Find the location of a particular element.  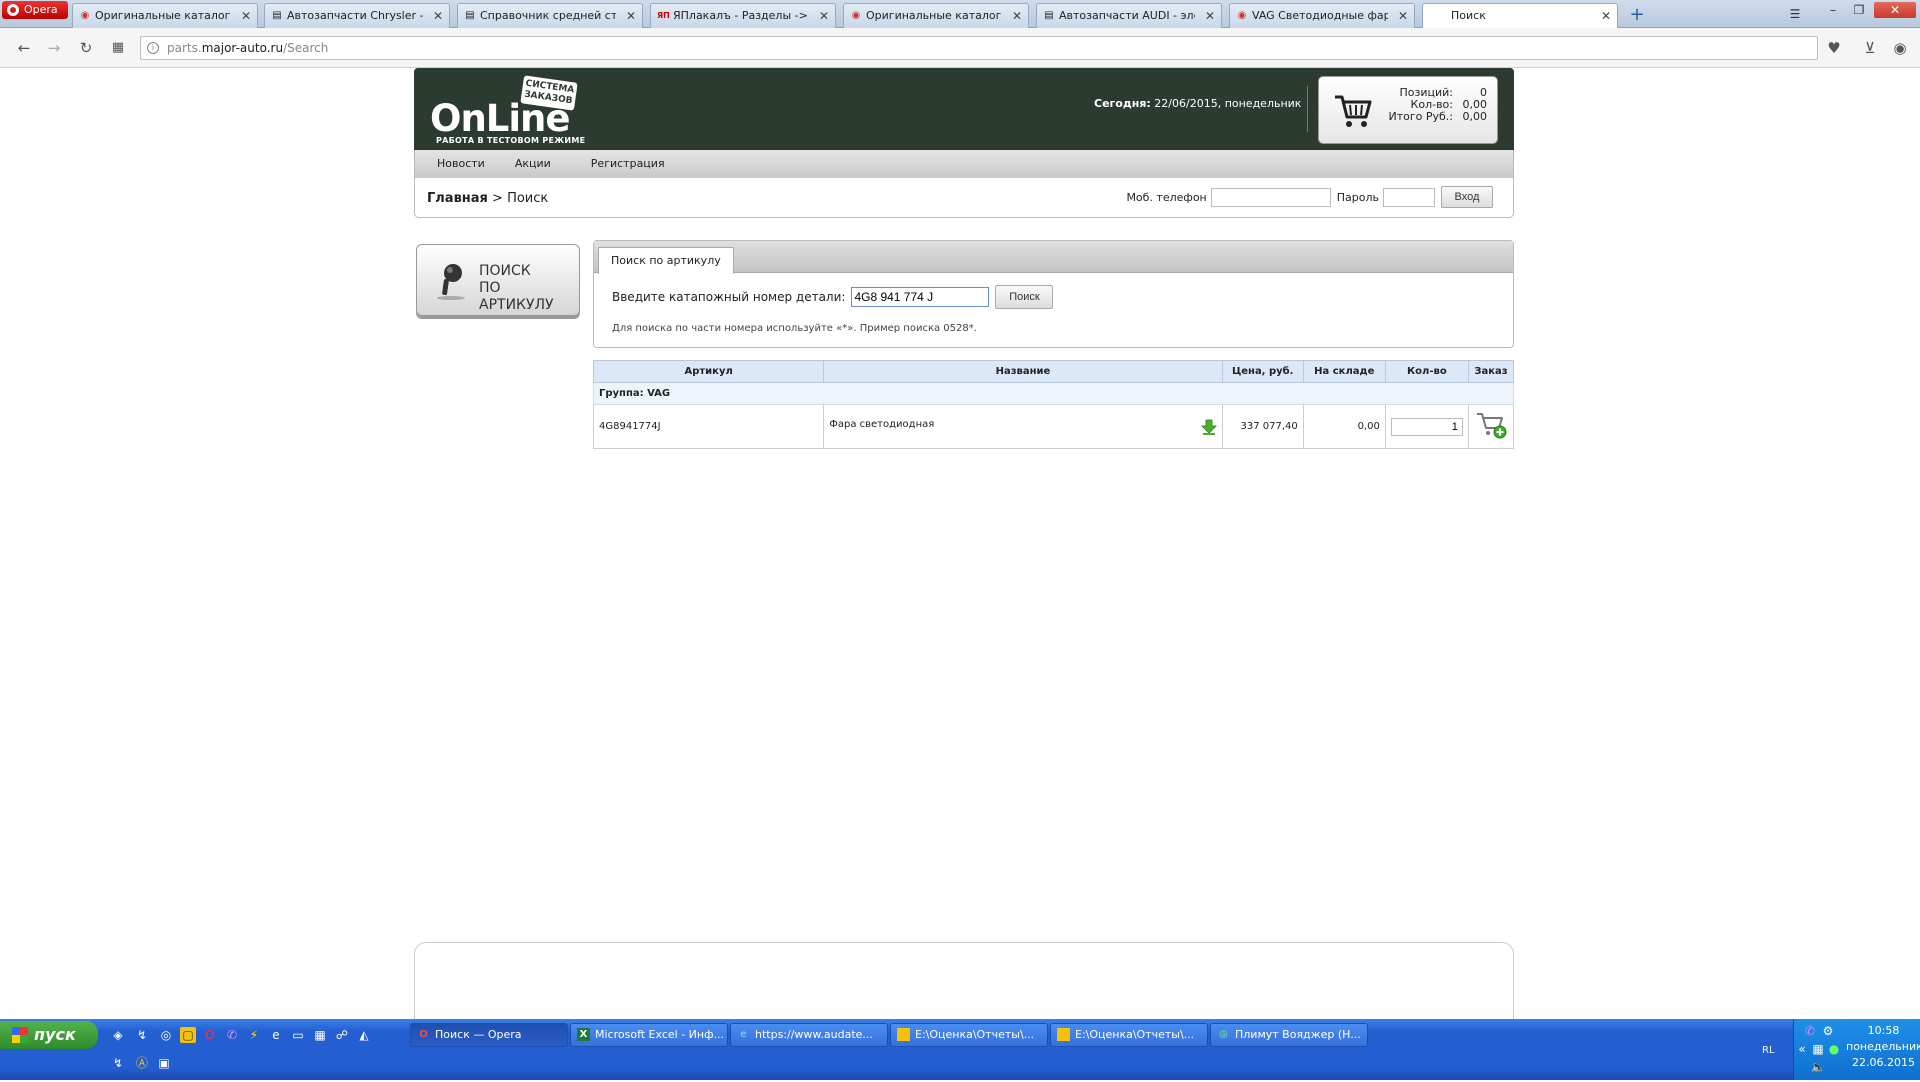

password-input is located at coordinates (1409, 197).